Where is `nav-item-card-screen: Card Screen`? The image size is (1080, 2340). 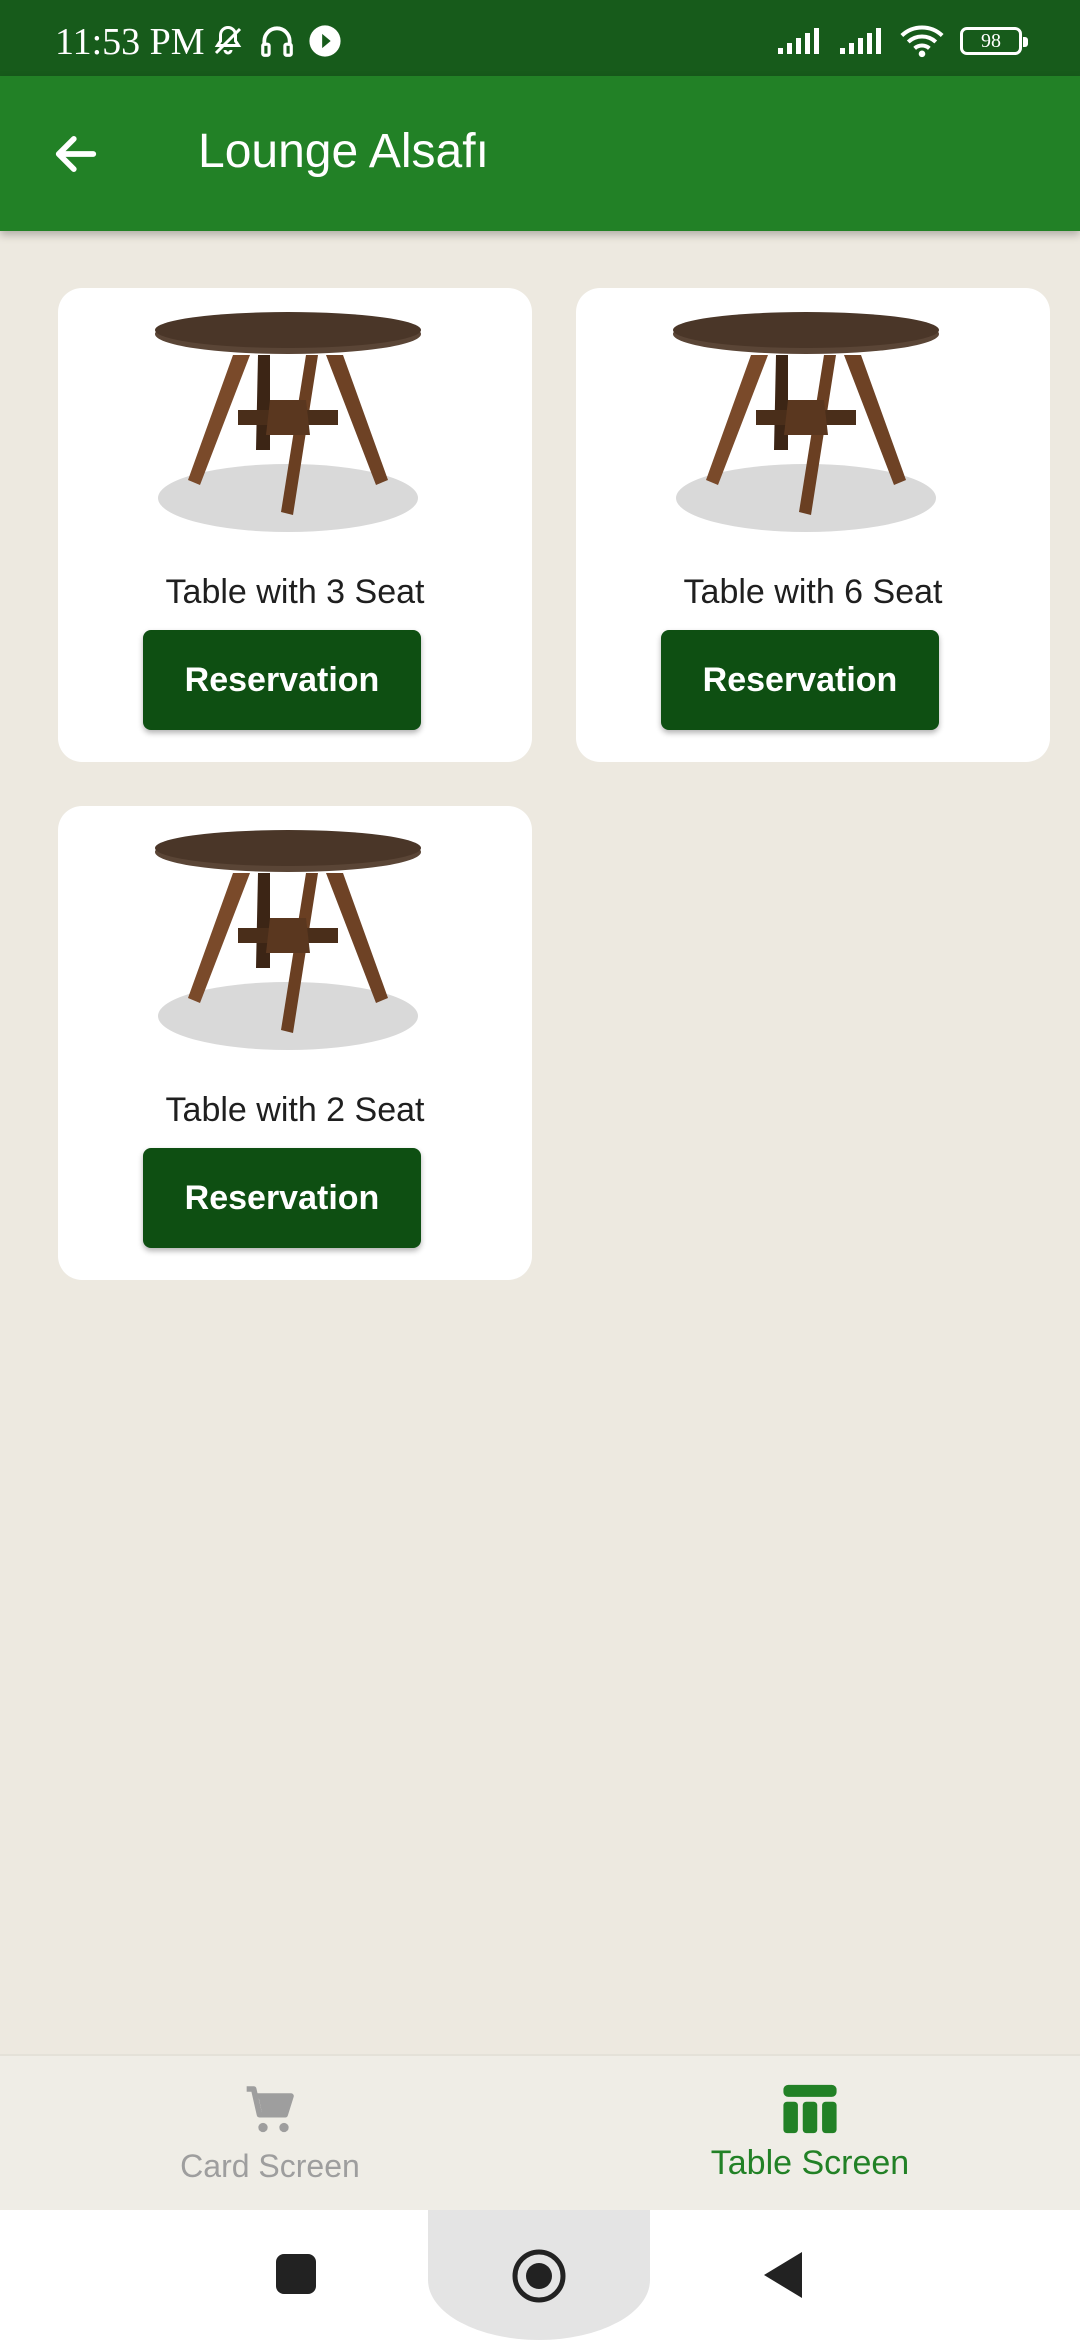 nav-item-card-screen: Card Screen is located at coordinates (270, 2134).